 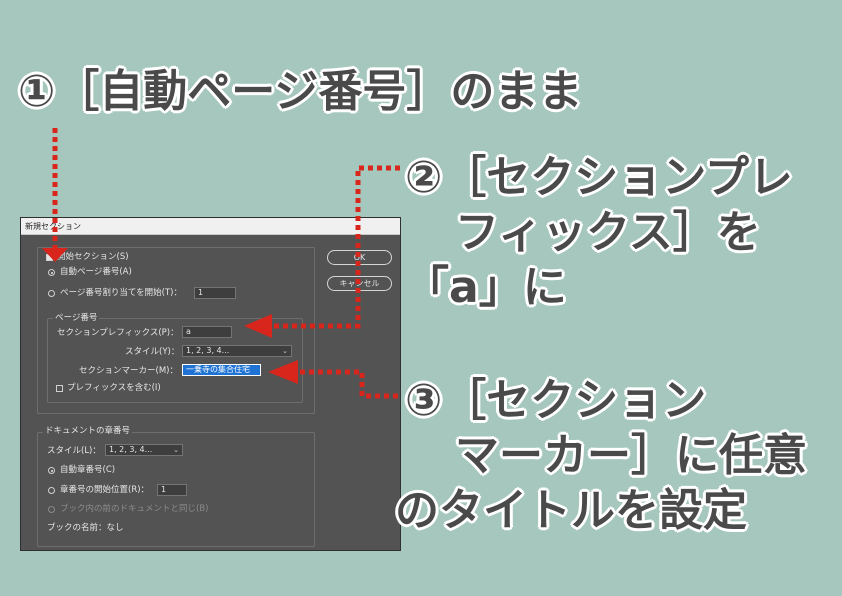 I want to click on arrow-3-head, so click(x=283, y=372).